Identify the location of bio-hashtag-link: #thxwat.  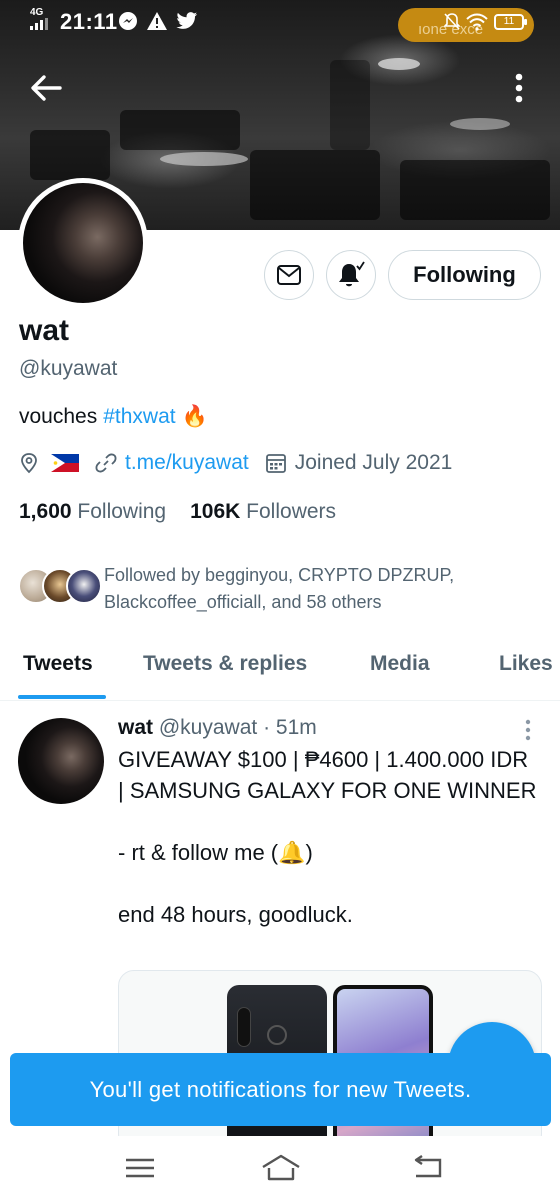
(139, 417).